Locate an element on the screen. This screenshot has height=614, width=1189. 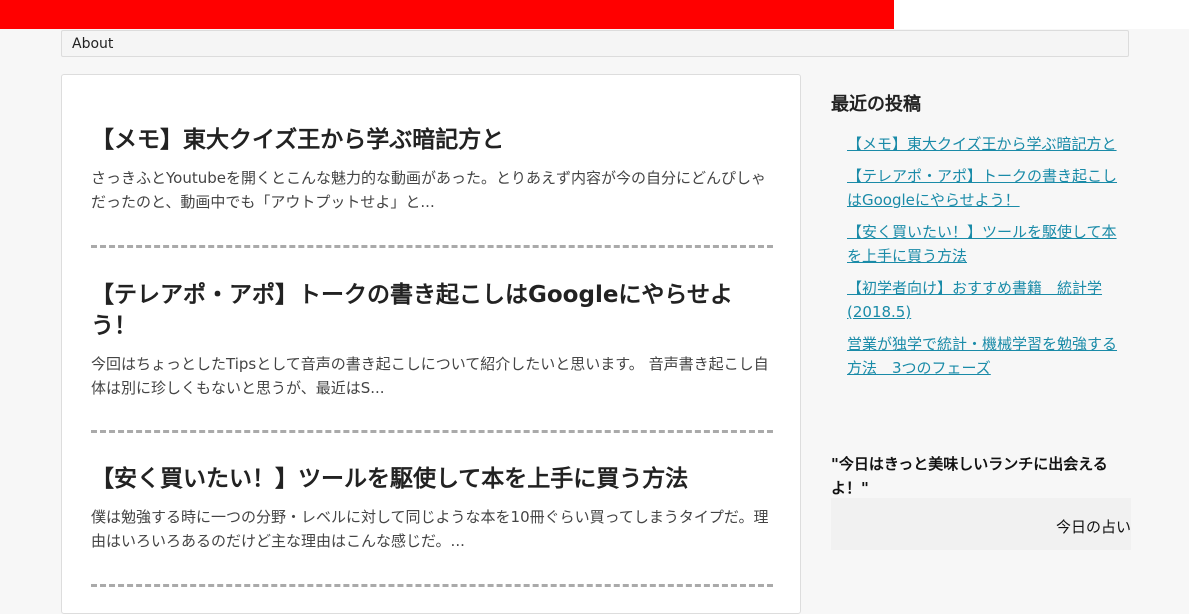
recent-post-link: 営業が独学で統計・機械学習を勉強する方法 3つのフェーズ is located at coordinates (982, 356).